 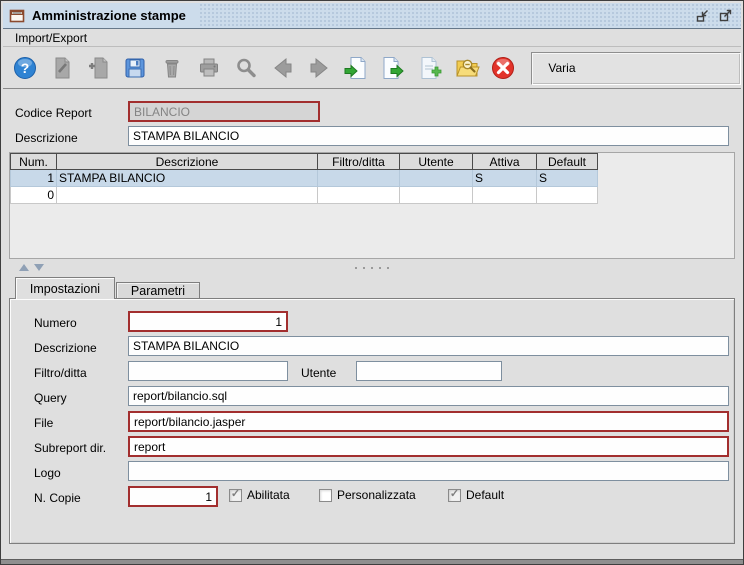 I want to click on previous-button, so click(x=283, y=68).